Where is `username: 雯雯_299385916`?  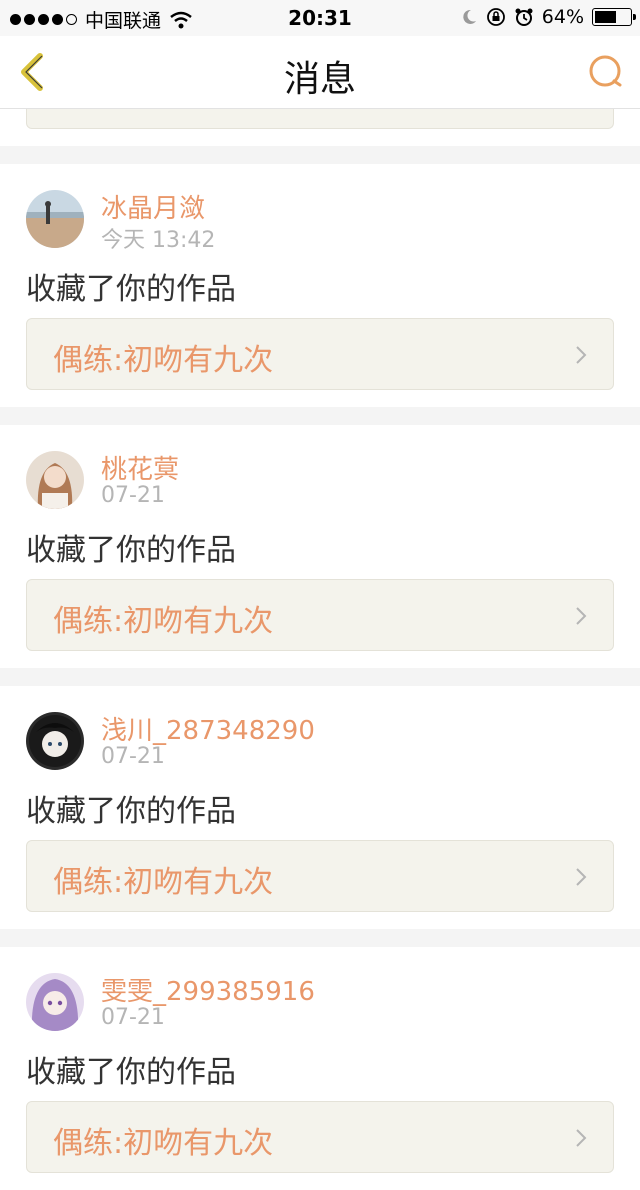
username: 雯雯_299385916 is located at coordinates (208, 989).